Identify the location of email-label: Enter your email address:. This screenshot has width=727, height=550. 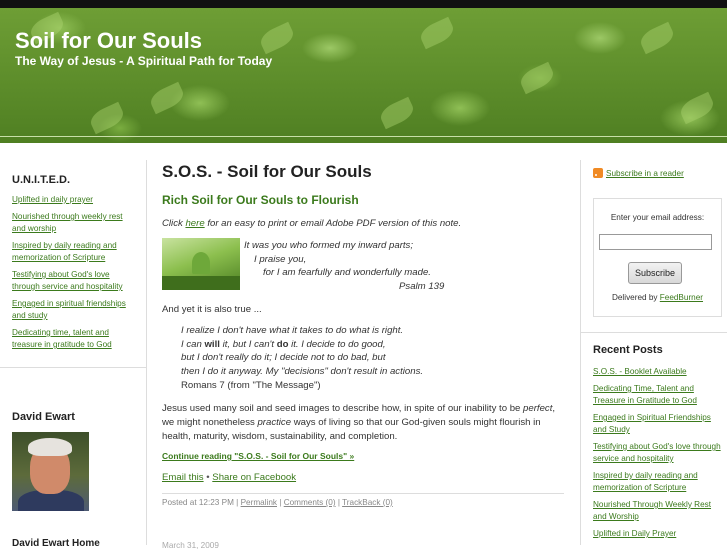
(657, 217).